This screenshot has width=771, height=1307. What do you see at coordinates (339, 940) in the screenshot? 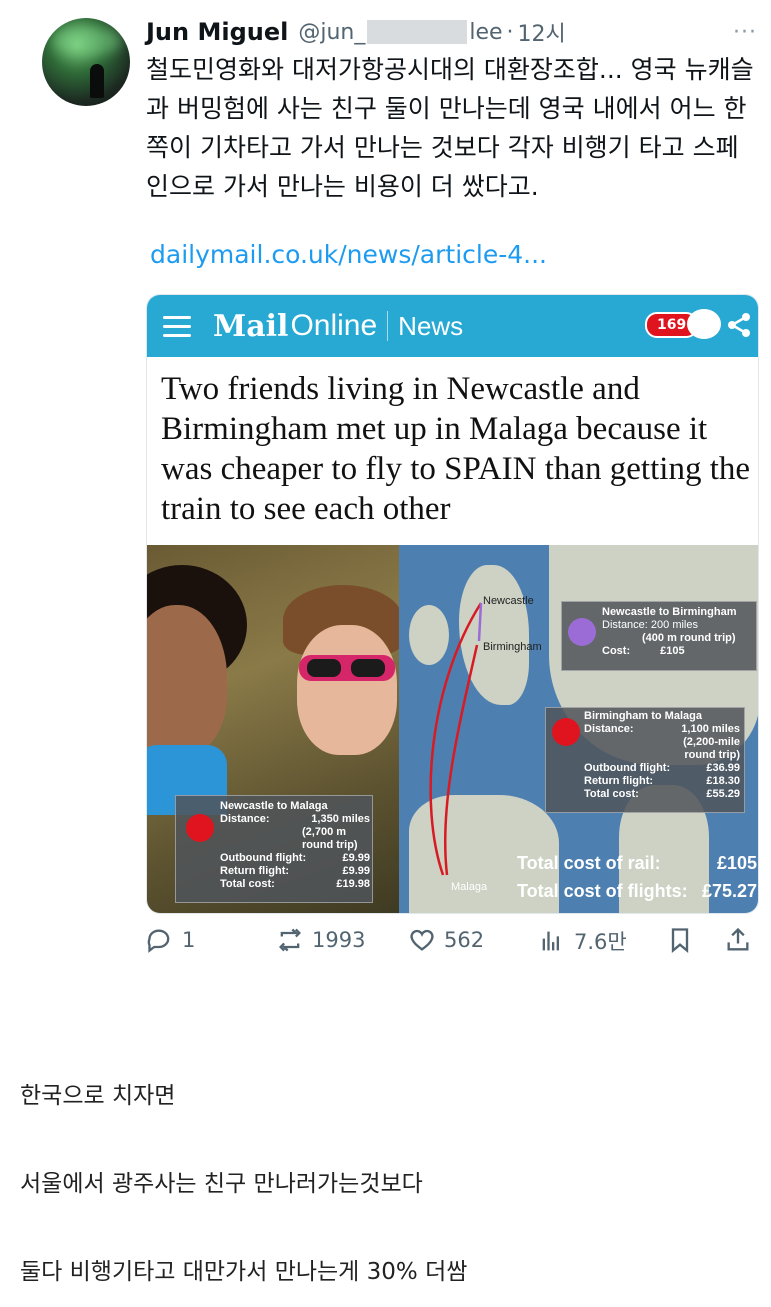
I see `retweet-count: 1993` at bounding box center [339, 940].